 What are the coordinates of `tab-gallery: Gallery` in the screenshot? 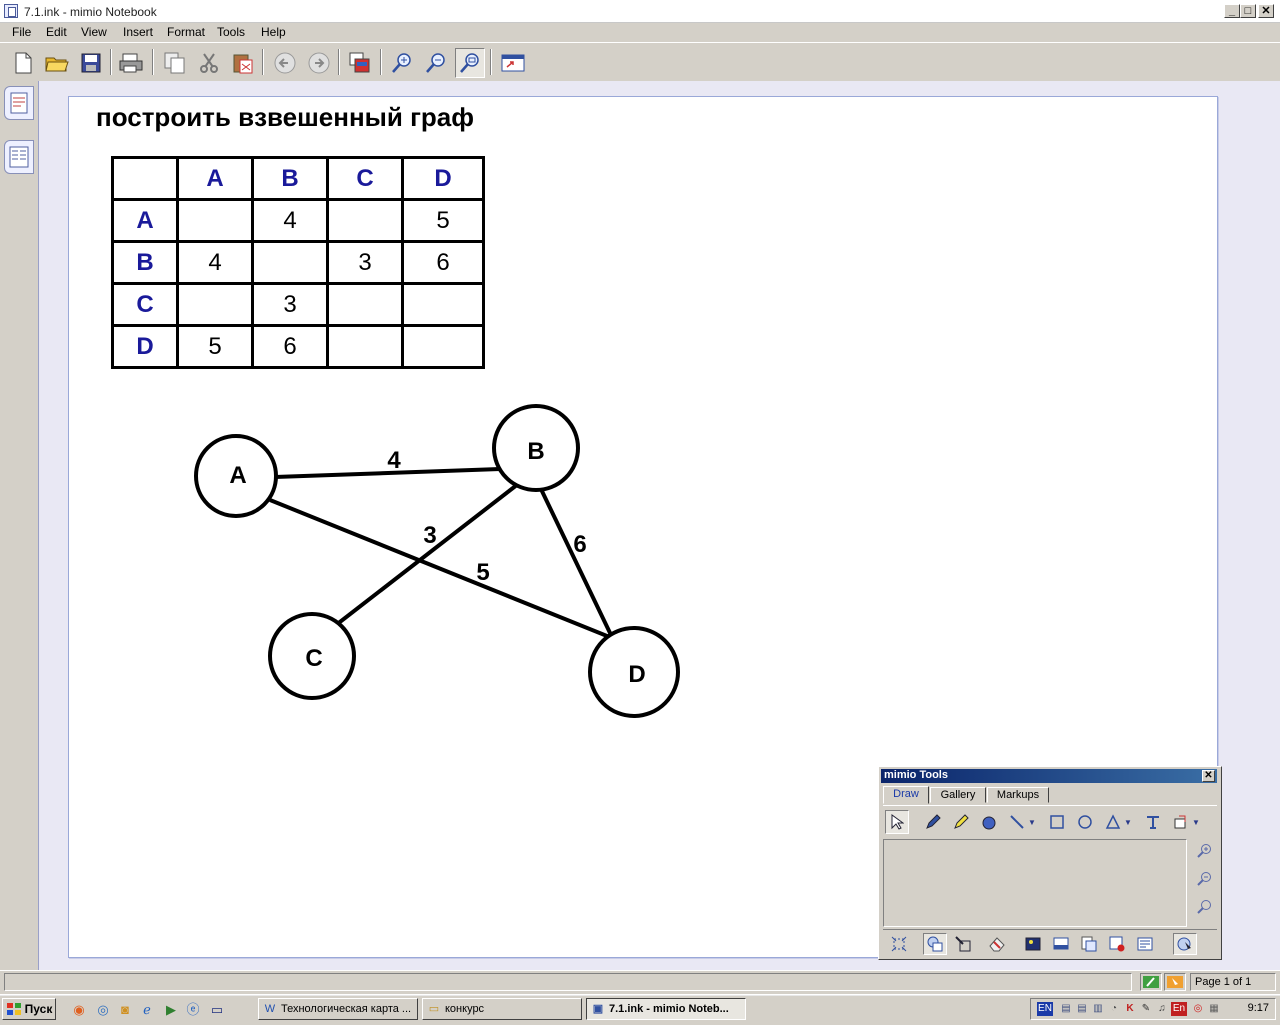 It's located at (958, 795).